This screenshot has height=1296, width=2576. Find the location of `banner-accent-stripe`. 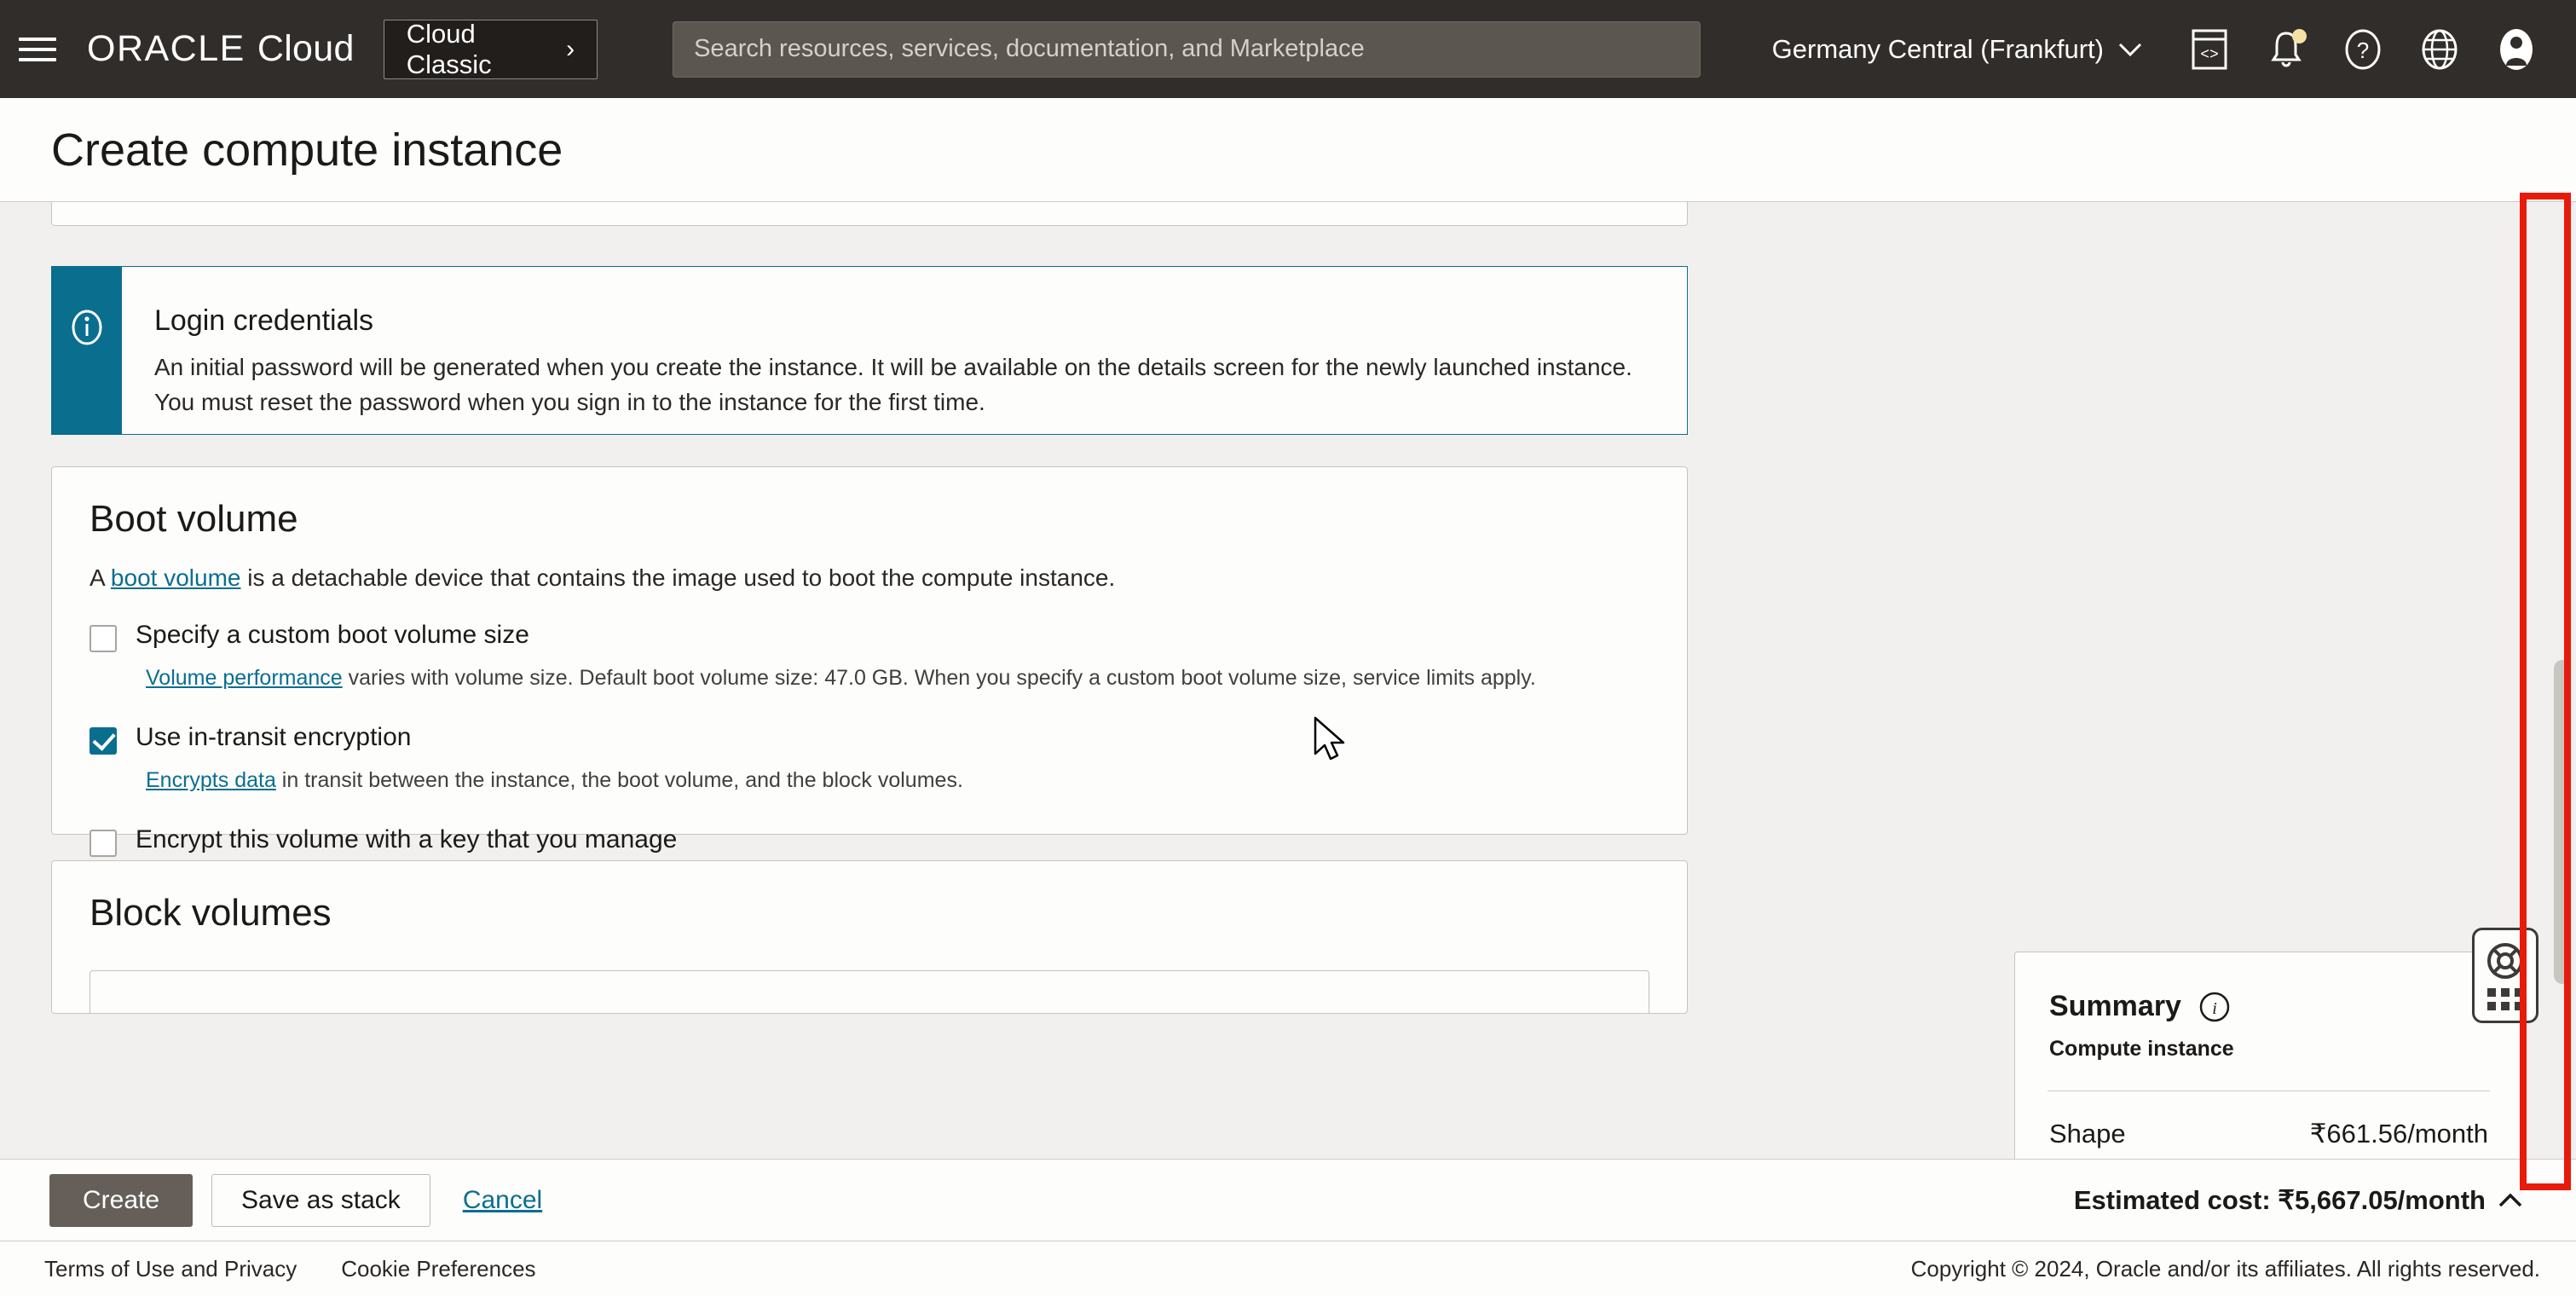

banner-accent-stripe is located at coordinates (87, 351).